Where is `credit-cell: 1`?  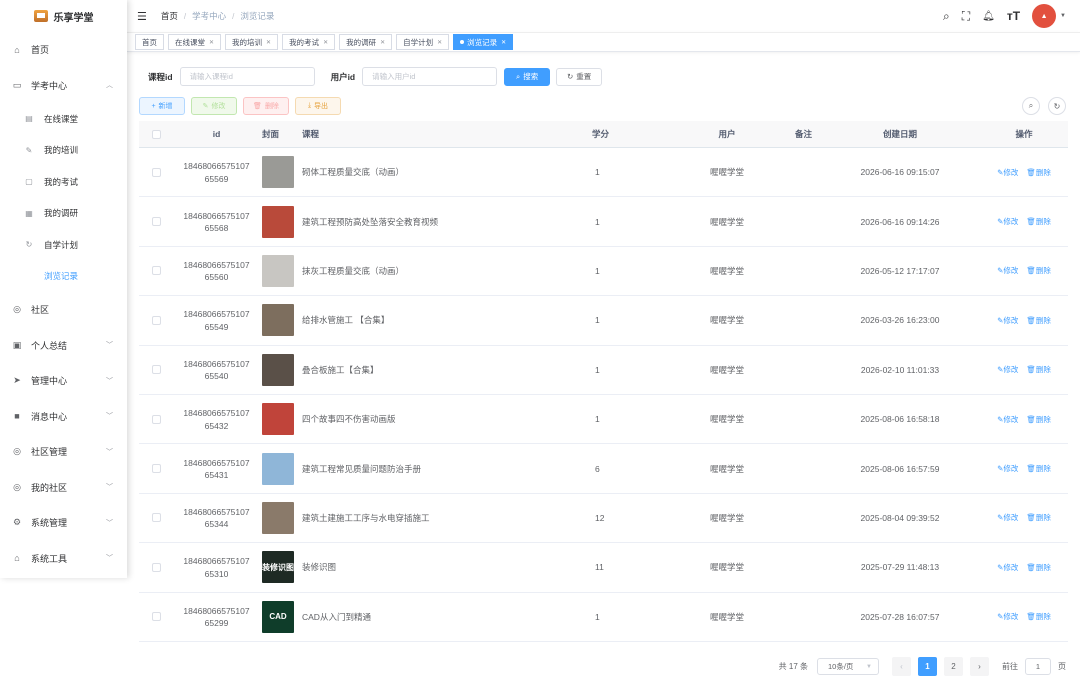 credit-cell: 1 is located at coordinates (597, 419).